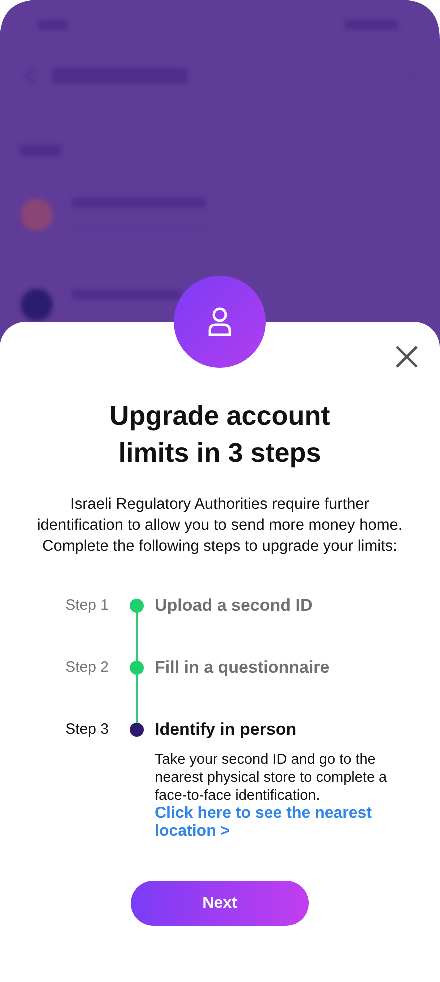  I want to click on step-label: Step 2, so click(87, 668).